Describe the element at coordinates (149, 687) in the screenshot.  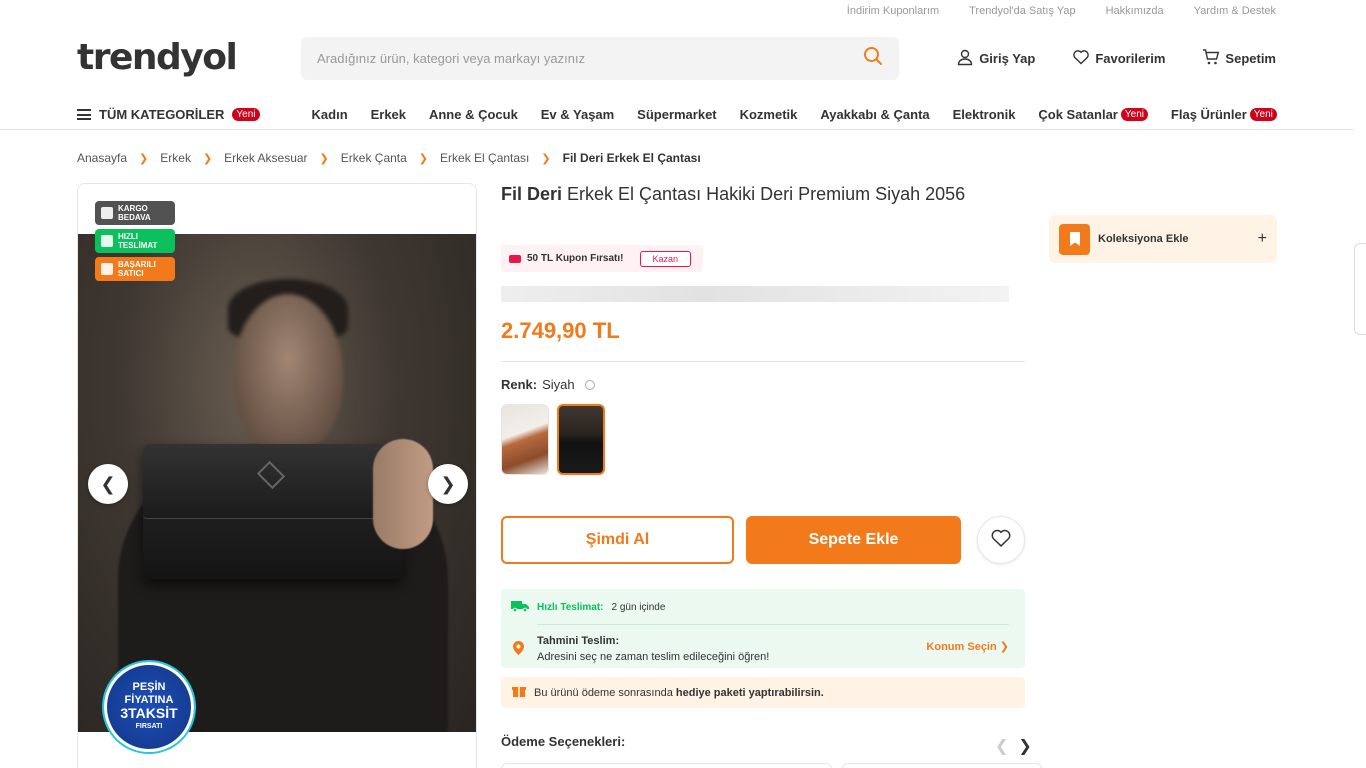
I see `promo-line: PEŞİN` at that location.